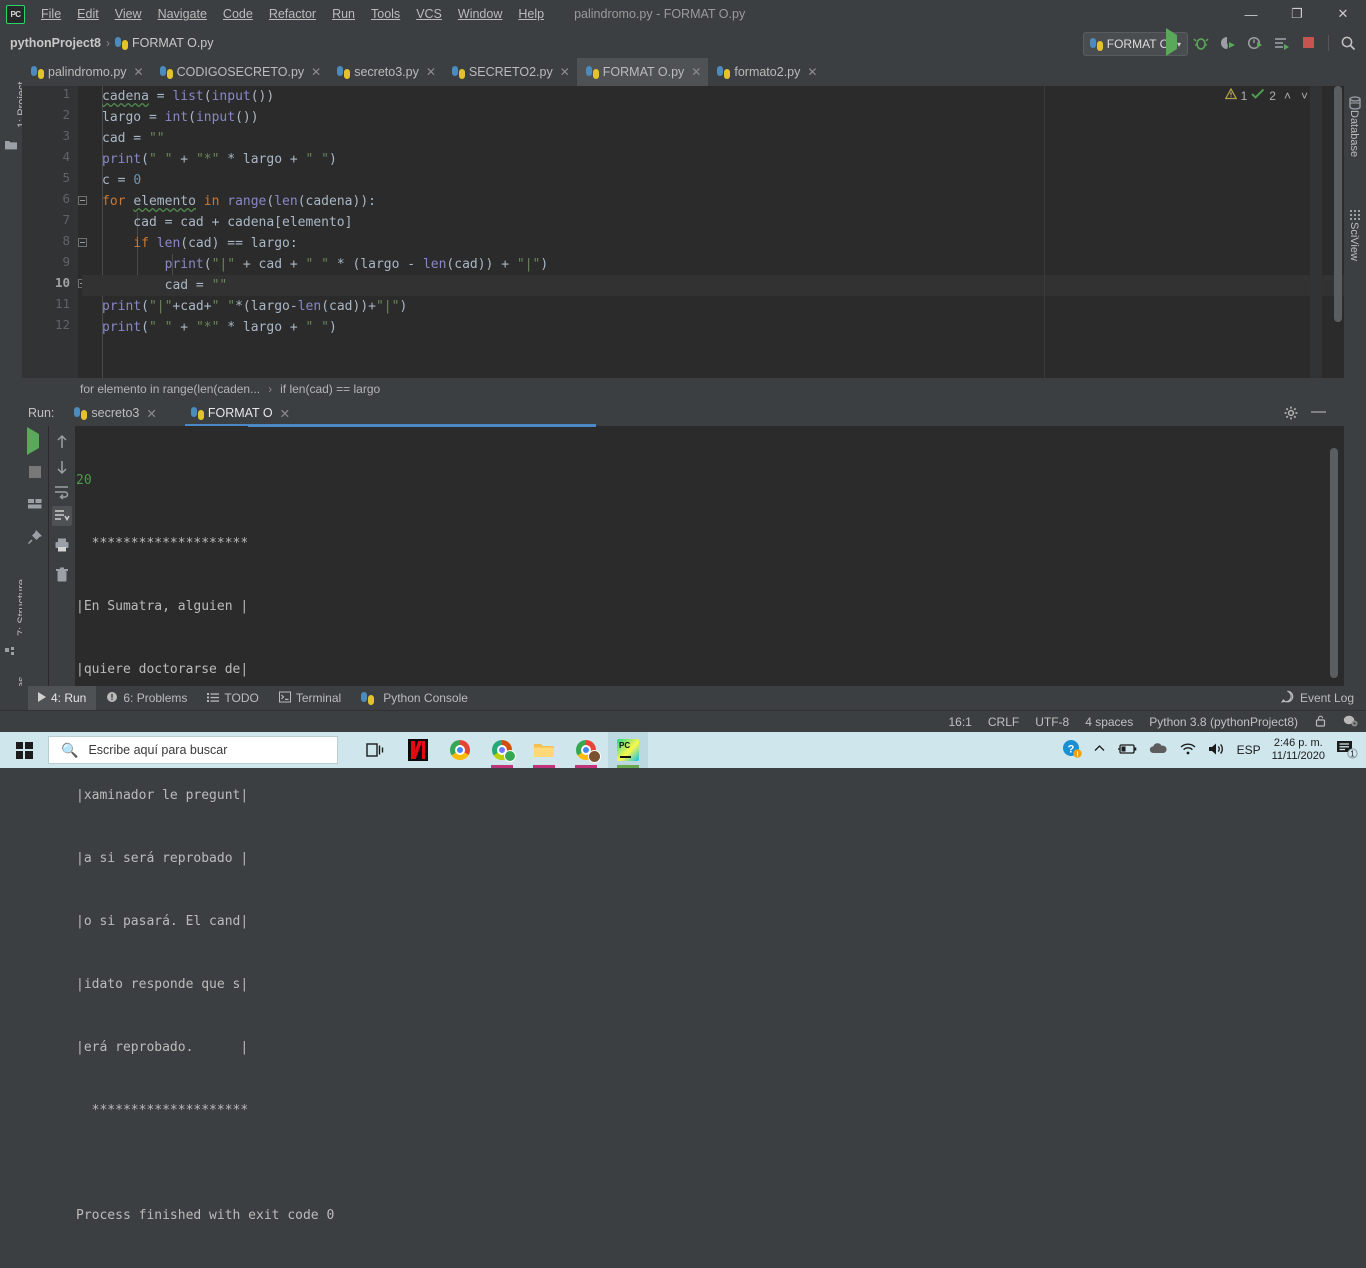 The width and height of the screenshot is (1366, 1268). Describe the element at coordinates (1109, 722) in the screenshot. I see `indent-setting: 4 spaces` at that location.